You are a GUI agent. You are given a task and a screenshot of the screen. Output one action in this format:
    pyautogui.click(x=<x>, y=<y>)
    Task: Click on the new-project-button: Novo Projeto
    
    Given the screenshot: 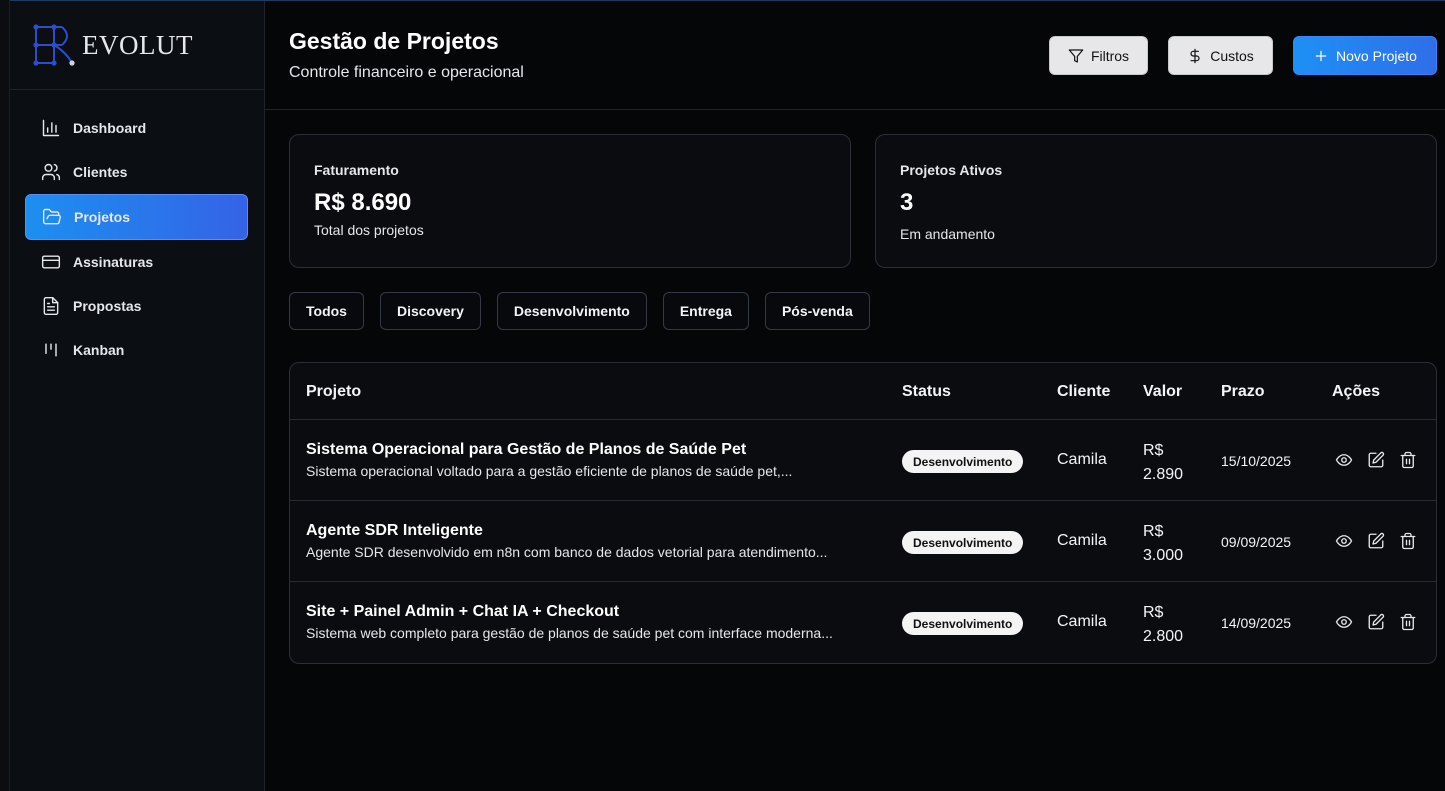 What is the action you would take?
    pyautogui.click(x=1365, y=55)
    